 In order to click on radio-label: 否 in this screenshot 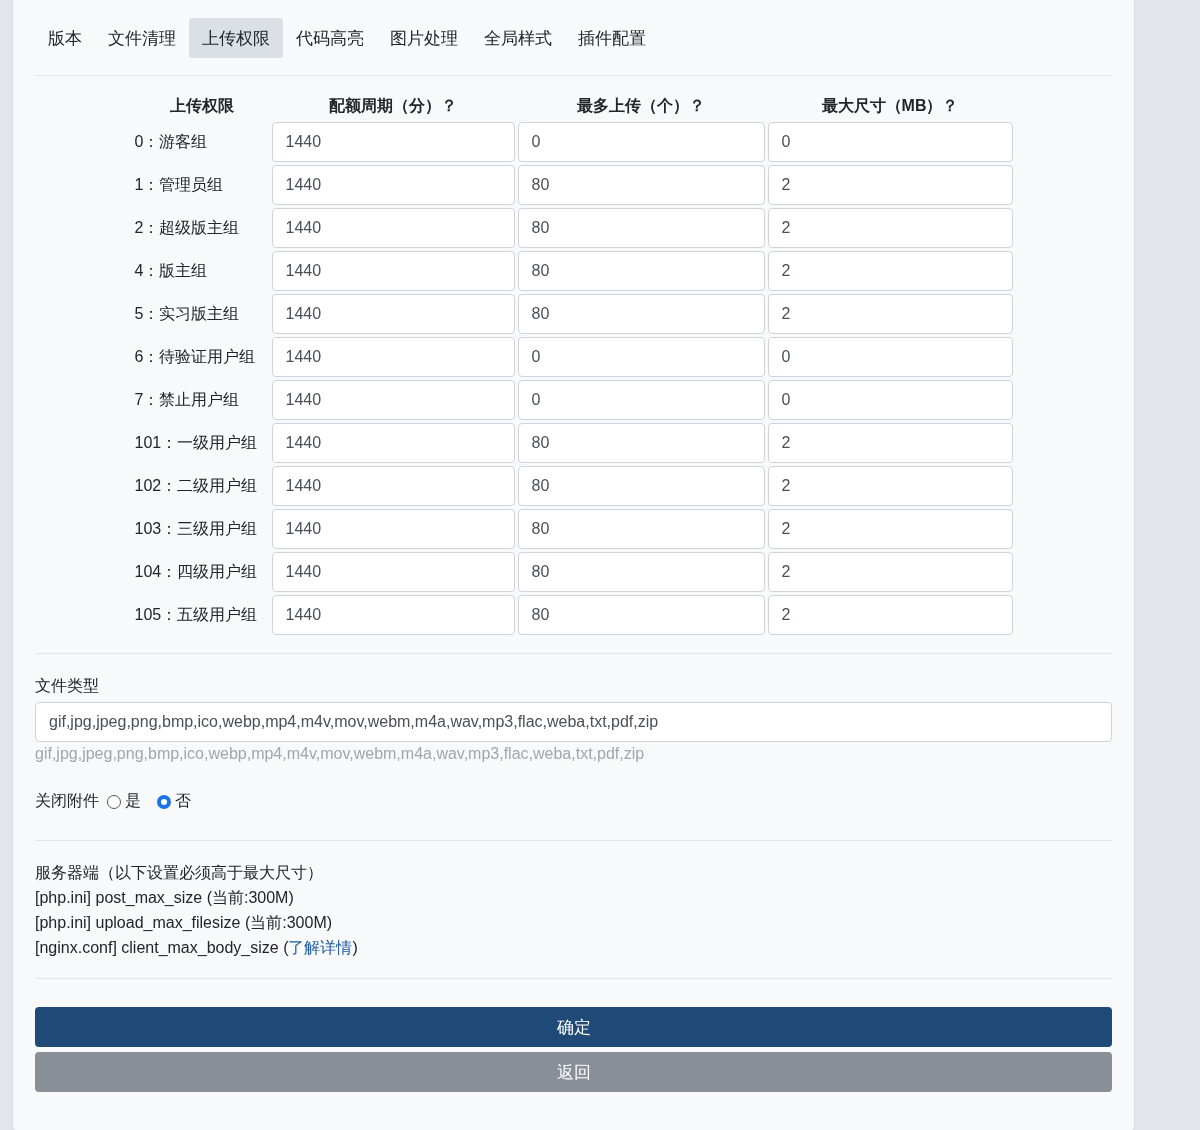, I will do `click(183, 801)`.